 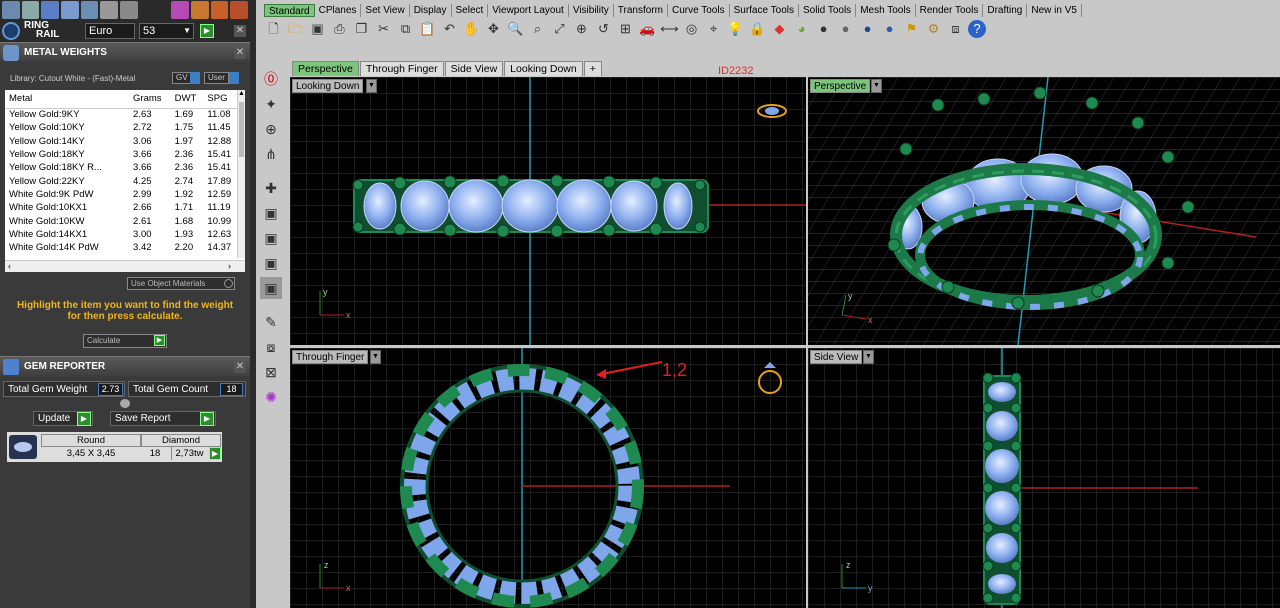 What do you see at coordinates (840, 86) in the screenshot?
I see `viewport-title-perspective: Perspective` at bounding box center [840, 86].